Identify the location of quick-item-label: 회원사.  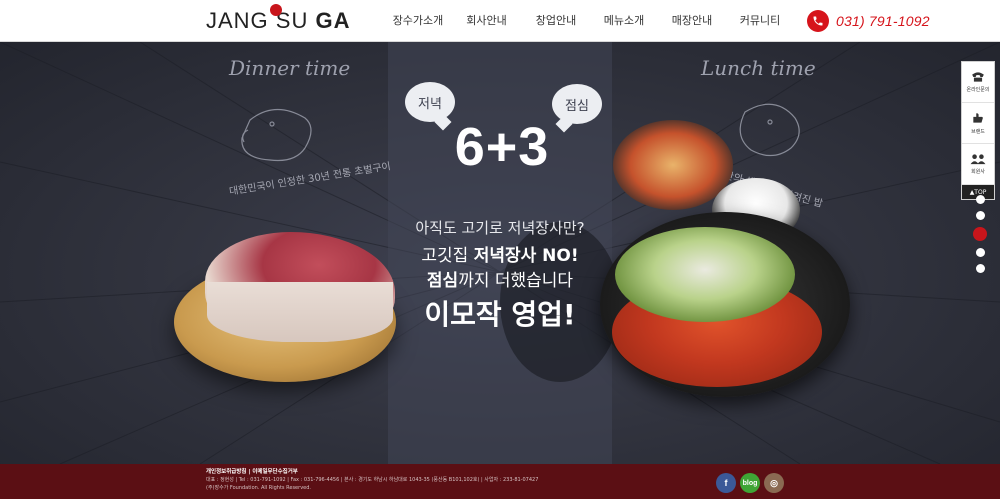
(978, 172).